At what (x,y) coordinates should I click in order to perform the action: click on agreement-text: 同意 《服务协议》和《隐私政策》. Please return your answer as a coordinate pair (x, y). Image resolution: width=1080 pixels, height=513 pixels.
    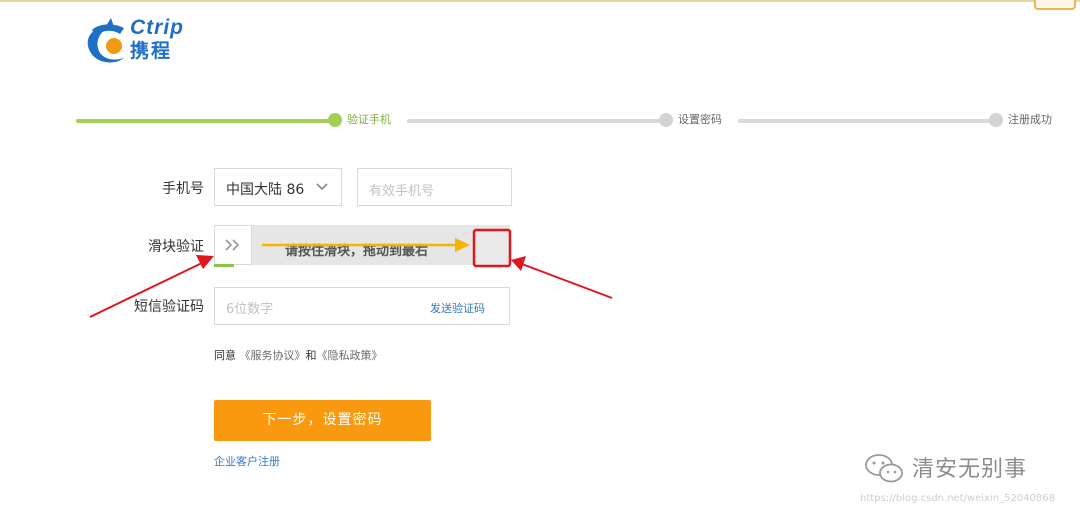
    Looking at the image, I should click on (298, 355).